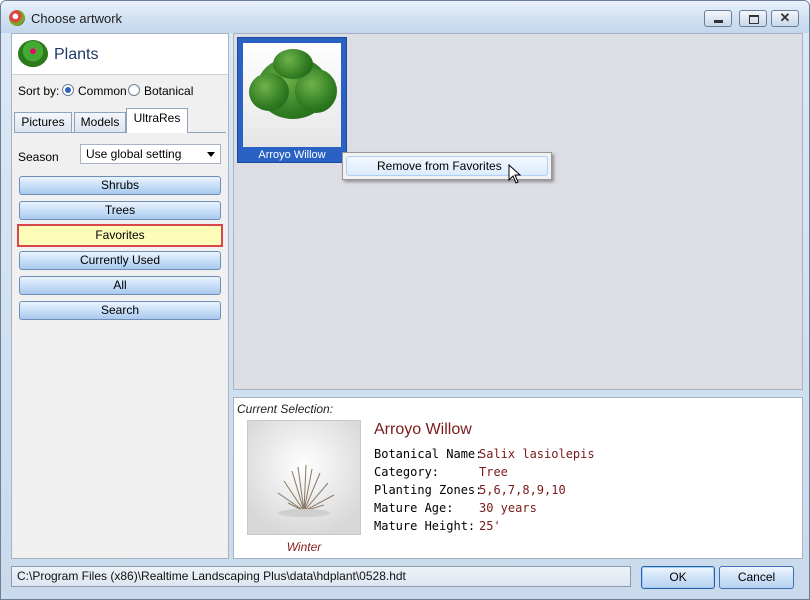 This screenshot has height=600, width=810. What do you see at coordinates (38, 157) in the screenshot?
I see `season-label: Season` at bounding box center [38, 157].